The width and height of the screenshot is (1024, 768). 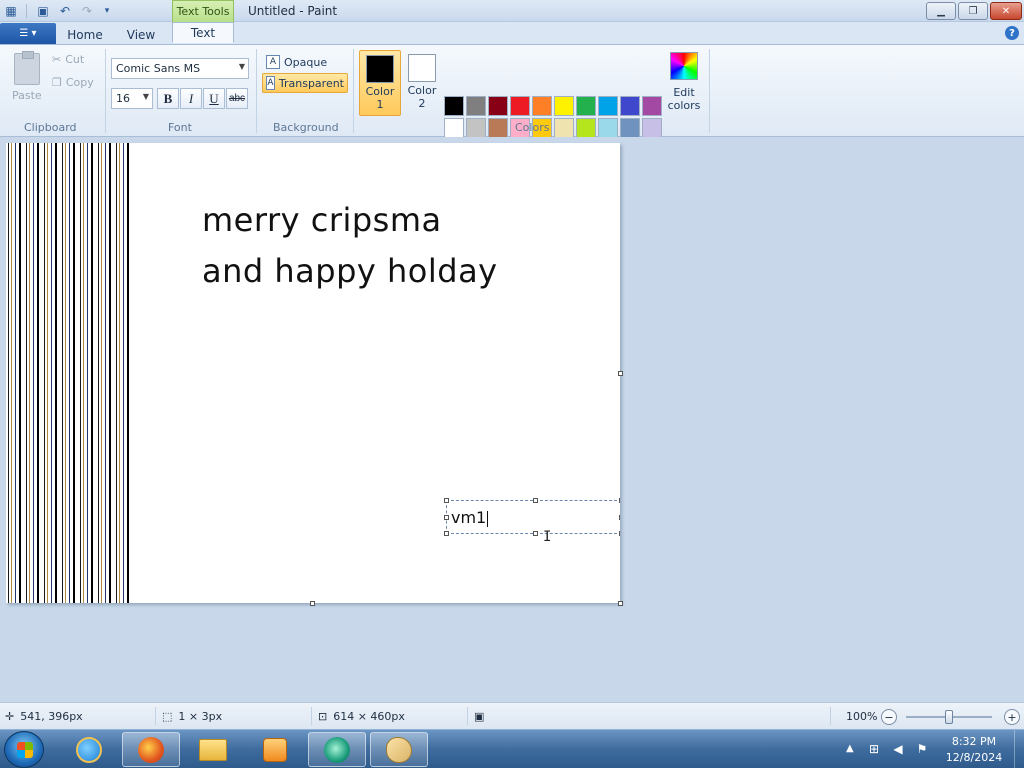 I want to click on customize-qat-chevron-icon: ▾, so click(x=107, y=11).